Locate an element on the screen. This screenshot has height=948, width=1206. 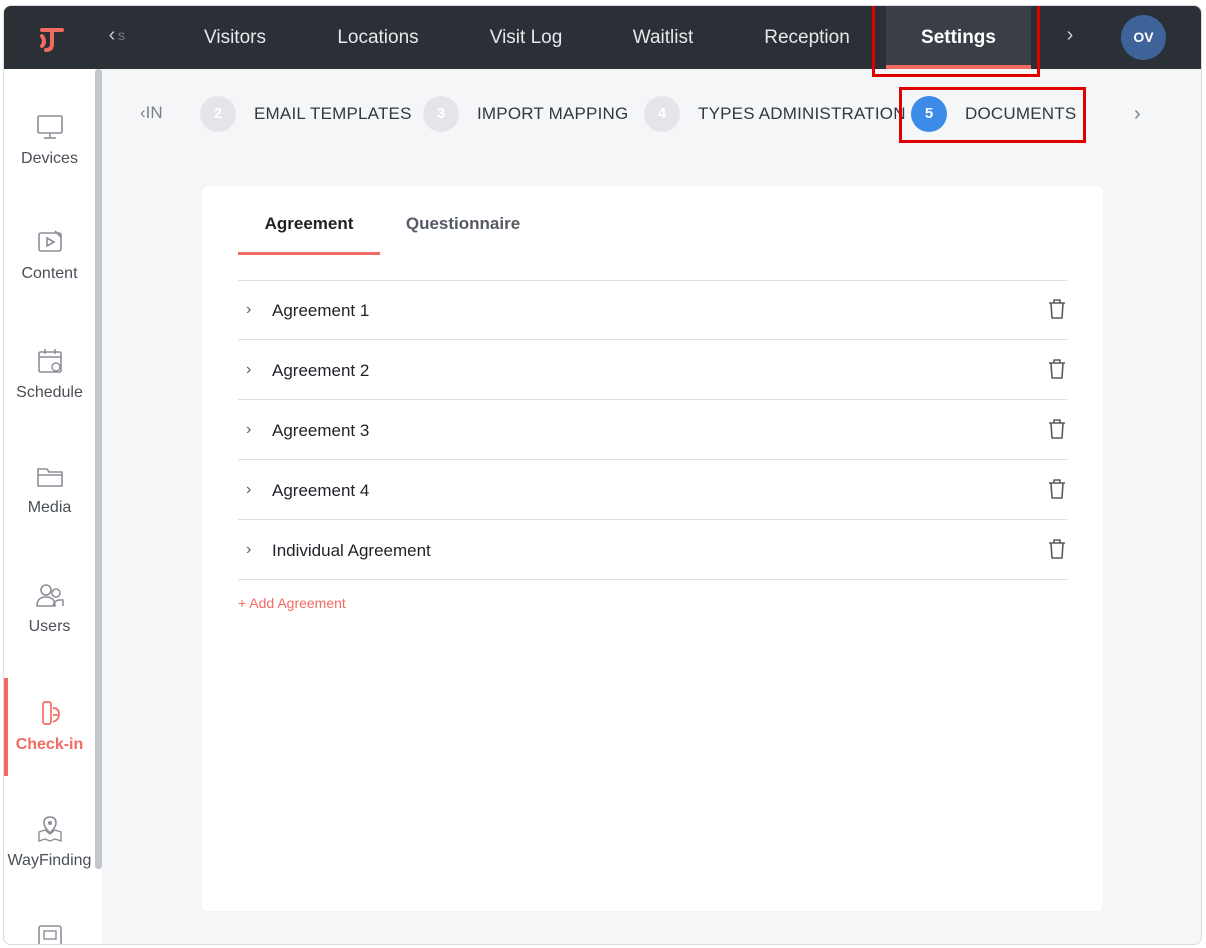
sidebar-scrollbar is located at coordinates (98, 469).